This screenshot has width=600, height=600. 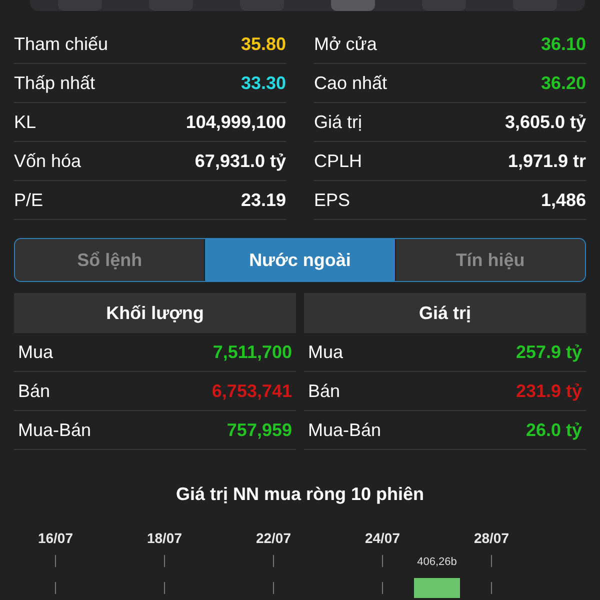 What do you see at coordinates (549, 391) in the screenshot?
I see `row-value: 231.9 tỷ` at bounding box center [549, 391].